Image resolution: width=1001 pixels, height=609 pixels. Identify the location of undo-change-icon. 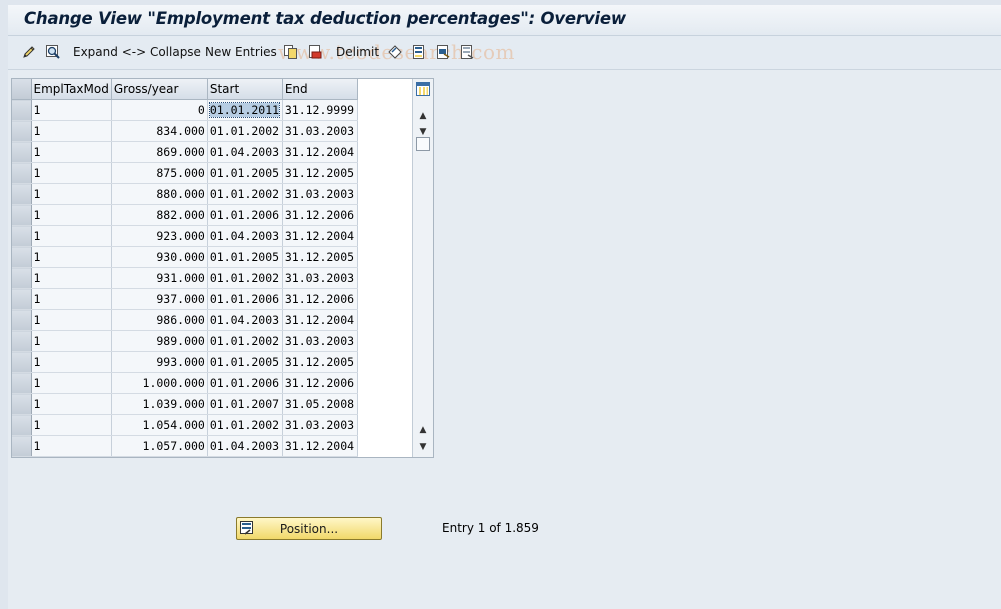
(395, 52).